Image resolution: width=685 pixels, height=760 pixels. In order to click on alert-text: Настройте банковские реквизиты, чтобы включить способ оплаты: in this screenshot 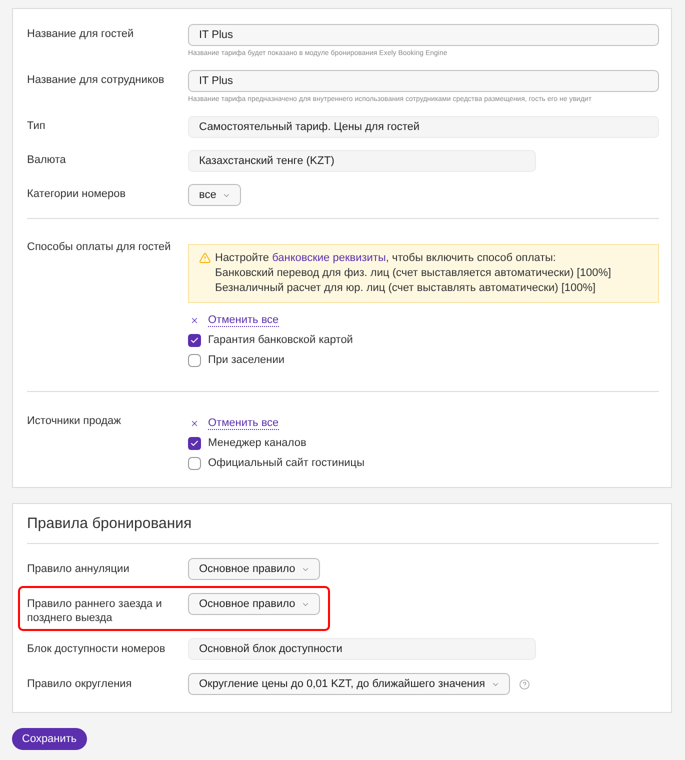, I will do `click(386, 258)`.